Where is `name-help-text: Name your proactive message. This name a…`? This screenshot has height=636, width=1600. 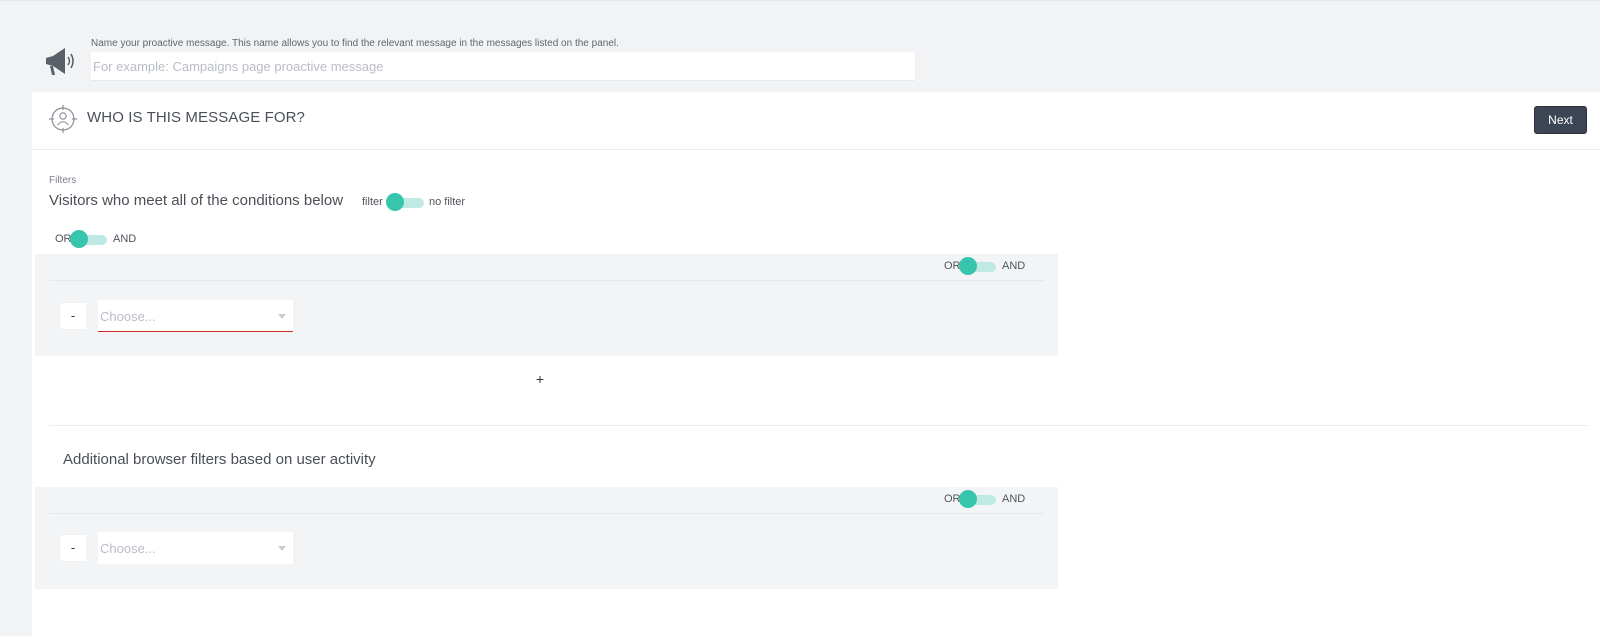 name-help-text: Name your proactive message. This name a… is located at coordinates (355, 43).